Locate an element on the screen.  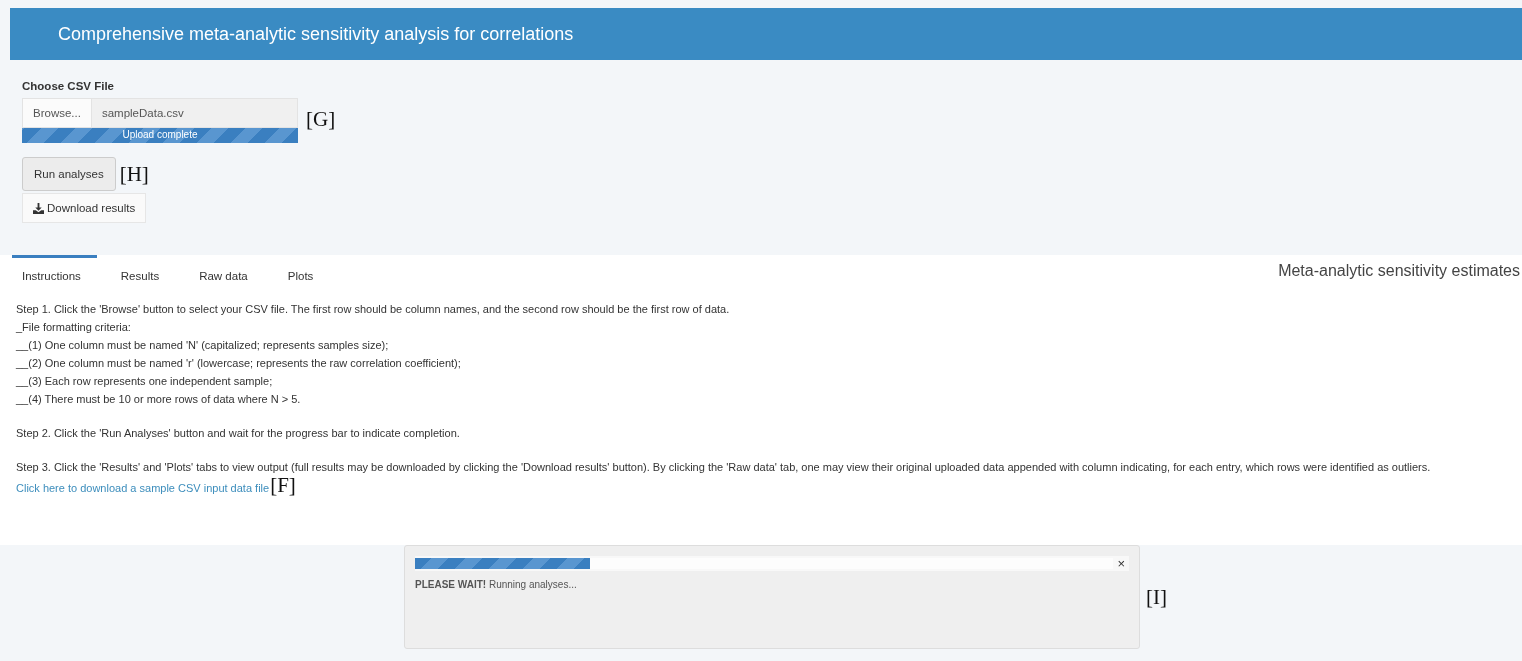
panel-title: Meta-analytic sensitivity estimates is located at coordinates (1399, 270).